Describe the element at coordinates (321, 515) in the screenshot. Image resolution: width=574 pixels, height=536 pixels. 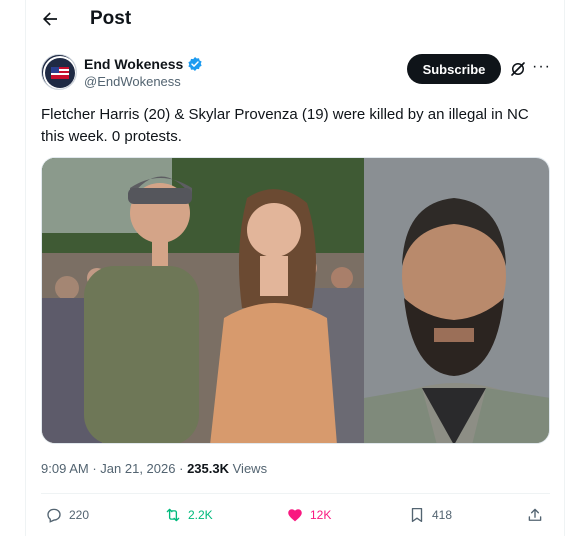
I see `like-count: 12K` at that location.